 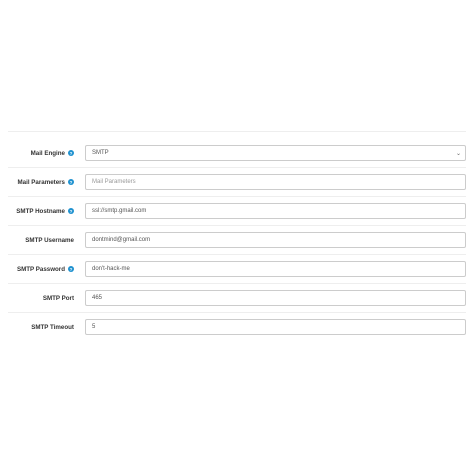 What do you see at coordinates (275, 211) in the screenshot?
I see `smtp-hostname-input: ssl://smtp.gmail.com` at bounding box center [275, 211].